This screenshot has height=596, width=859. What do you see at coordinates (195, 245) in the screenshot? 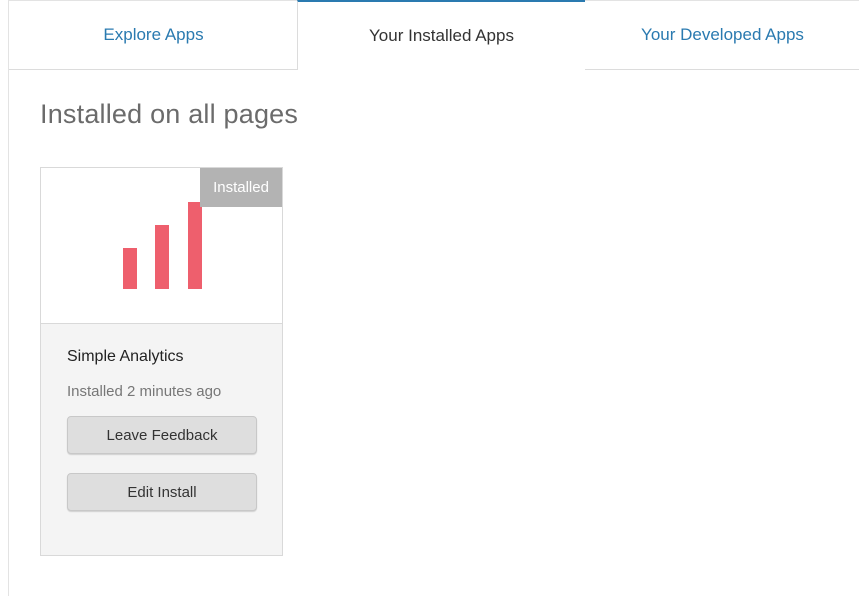
I see `logo-bar-tall` at bounding box center [195, 245].